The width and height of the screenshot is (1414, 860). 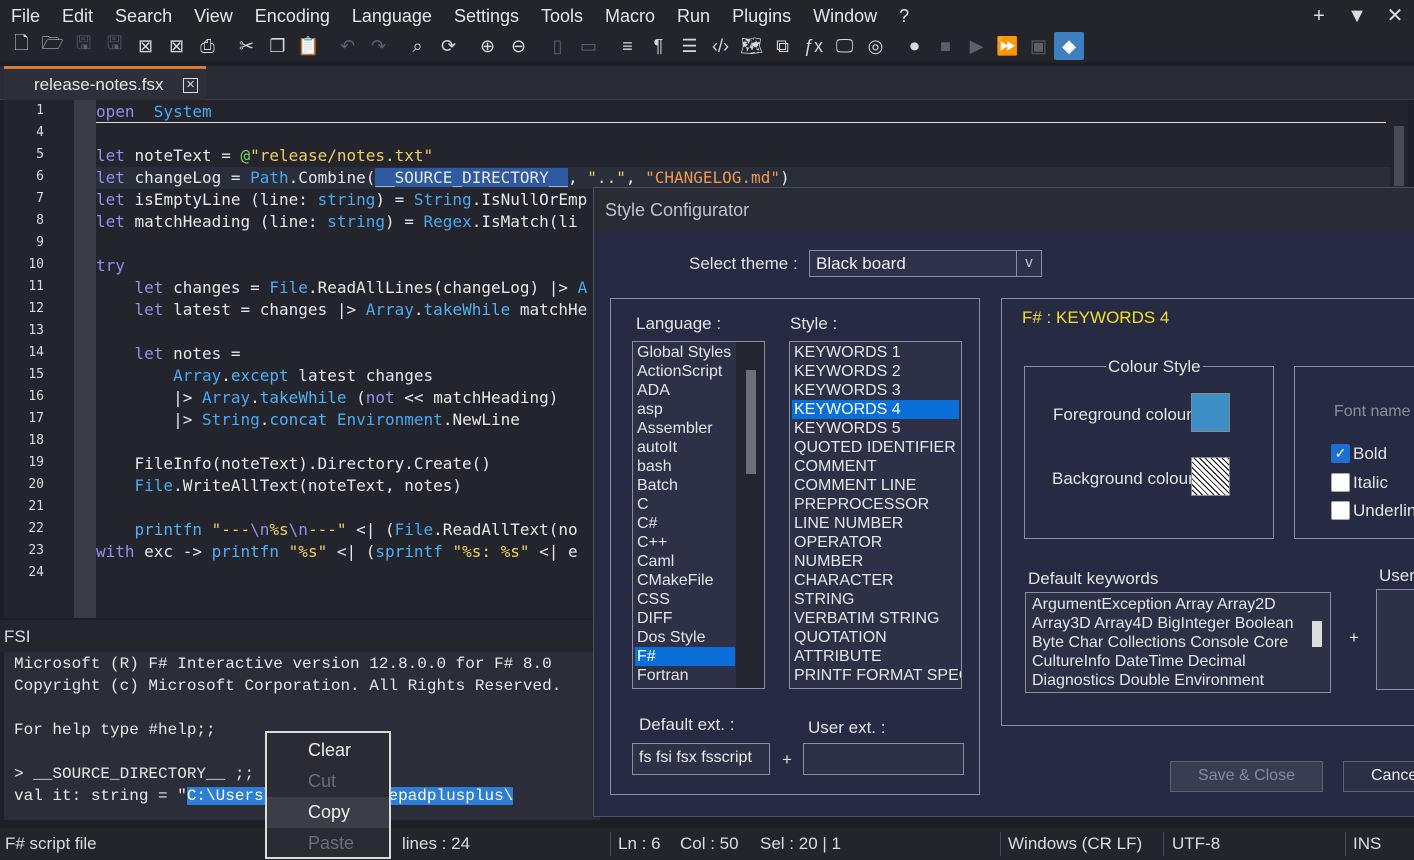 I want to click on close-icon: ⊠, so click(x=145, y=46).